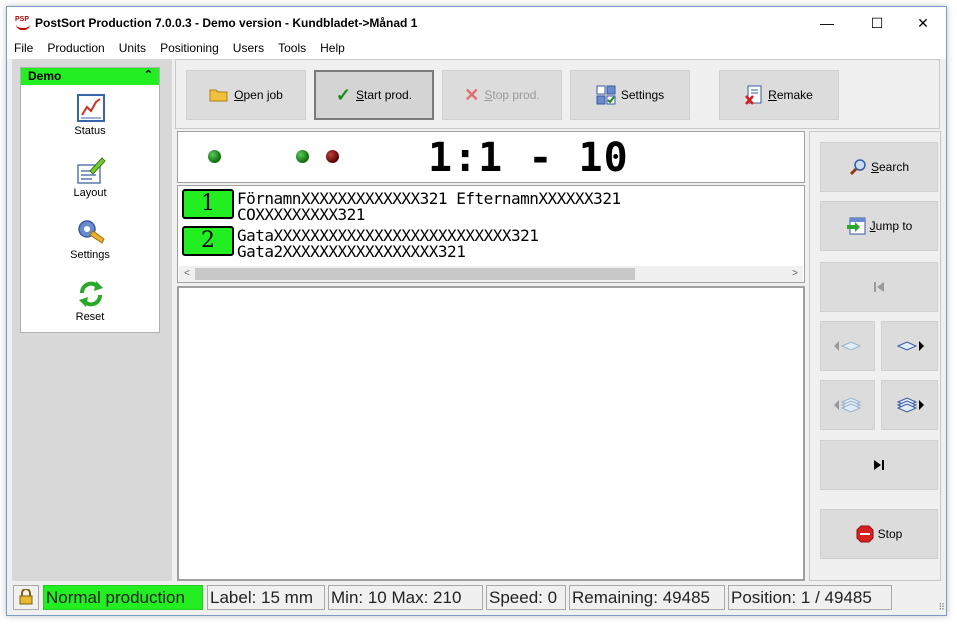 The width and height of the screenshot is (957, 625). Describe the element at coordinates (23, 49) in the screenshot. I see `menu-file: File` at that location.